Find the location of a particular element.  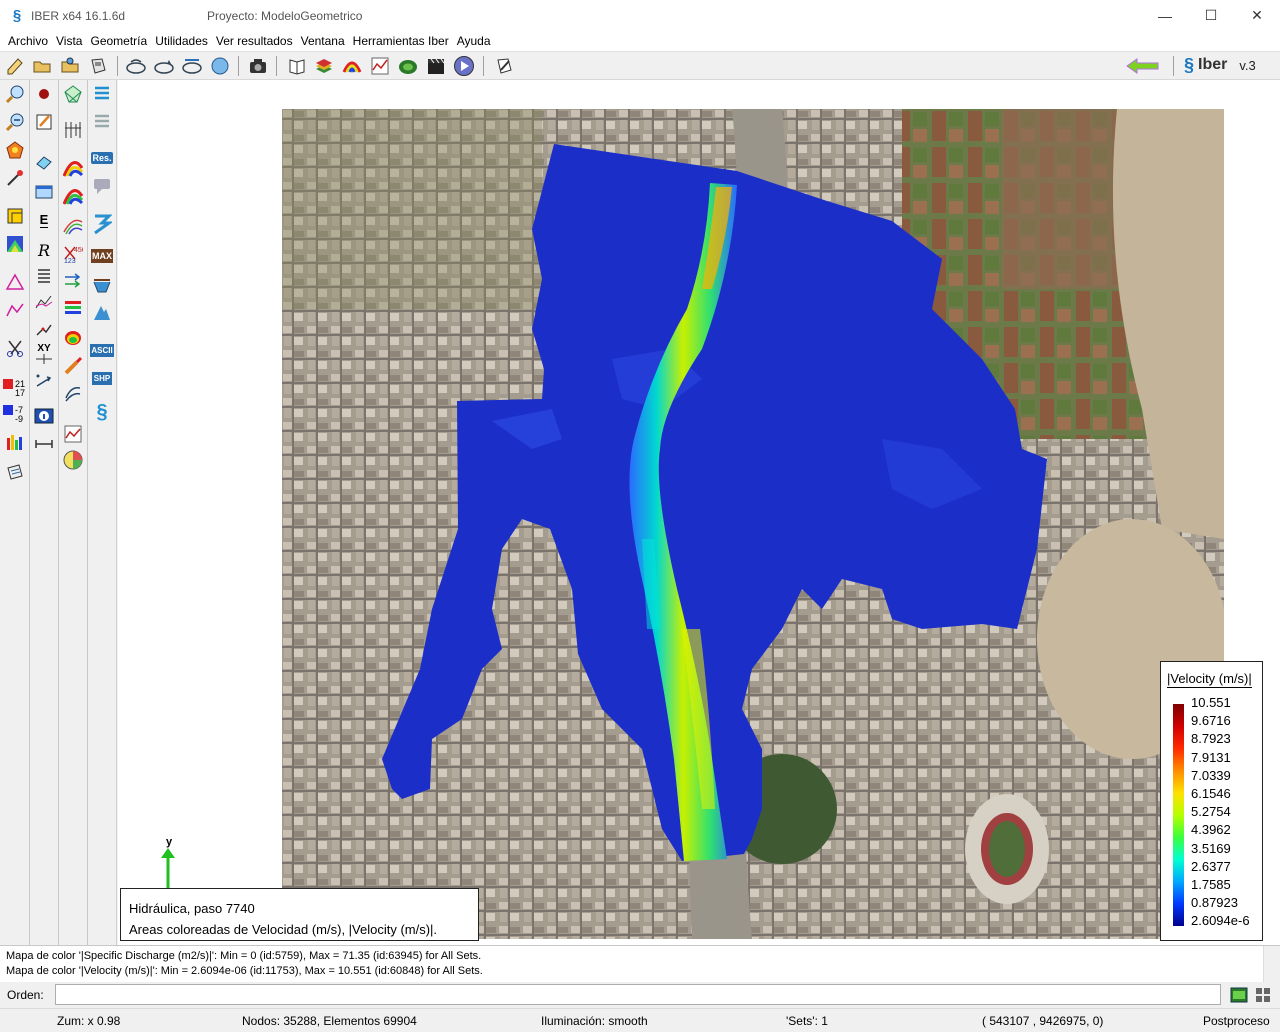

new-file-icon is located at coordinates (15, 66).